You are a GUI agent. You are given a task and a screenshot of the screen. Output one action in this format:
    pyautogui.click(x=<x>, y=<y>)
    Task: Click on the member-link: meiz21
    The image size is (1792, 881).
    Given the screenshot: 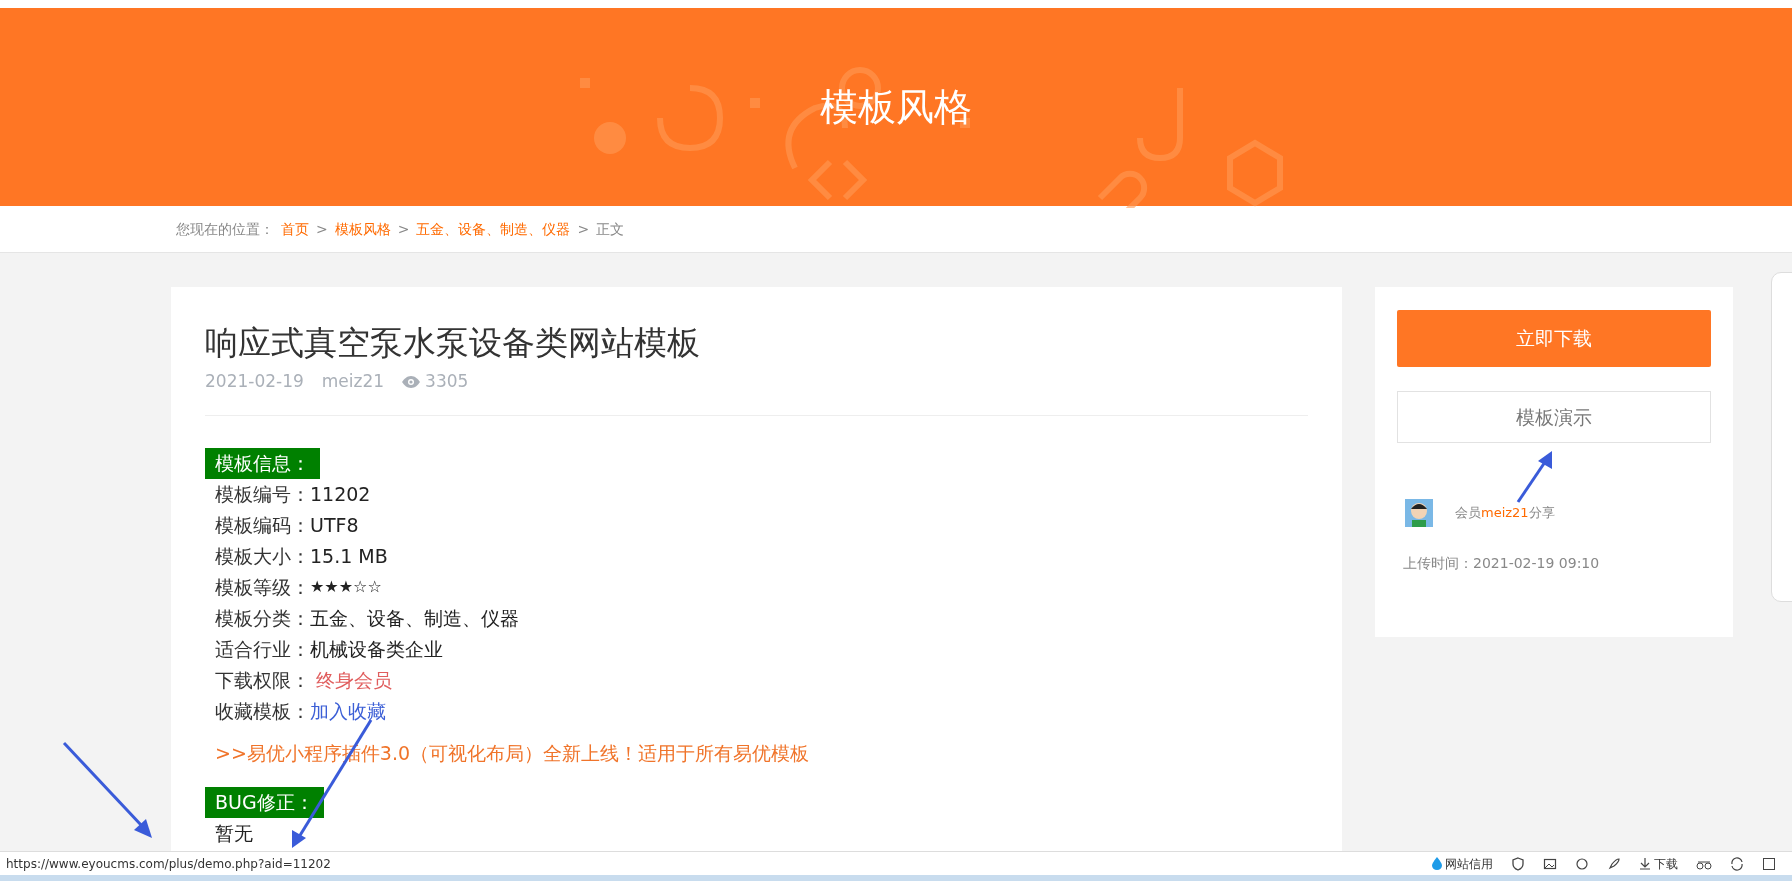 What is the action you would take?
    pyautogui.click(x=1505, y=513)
    